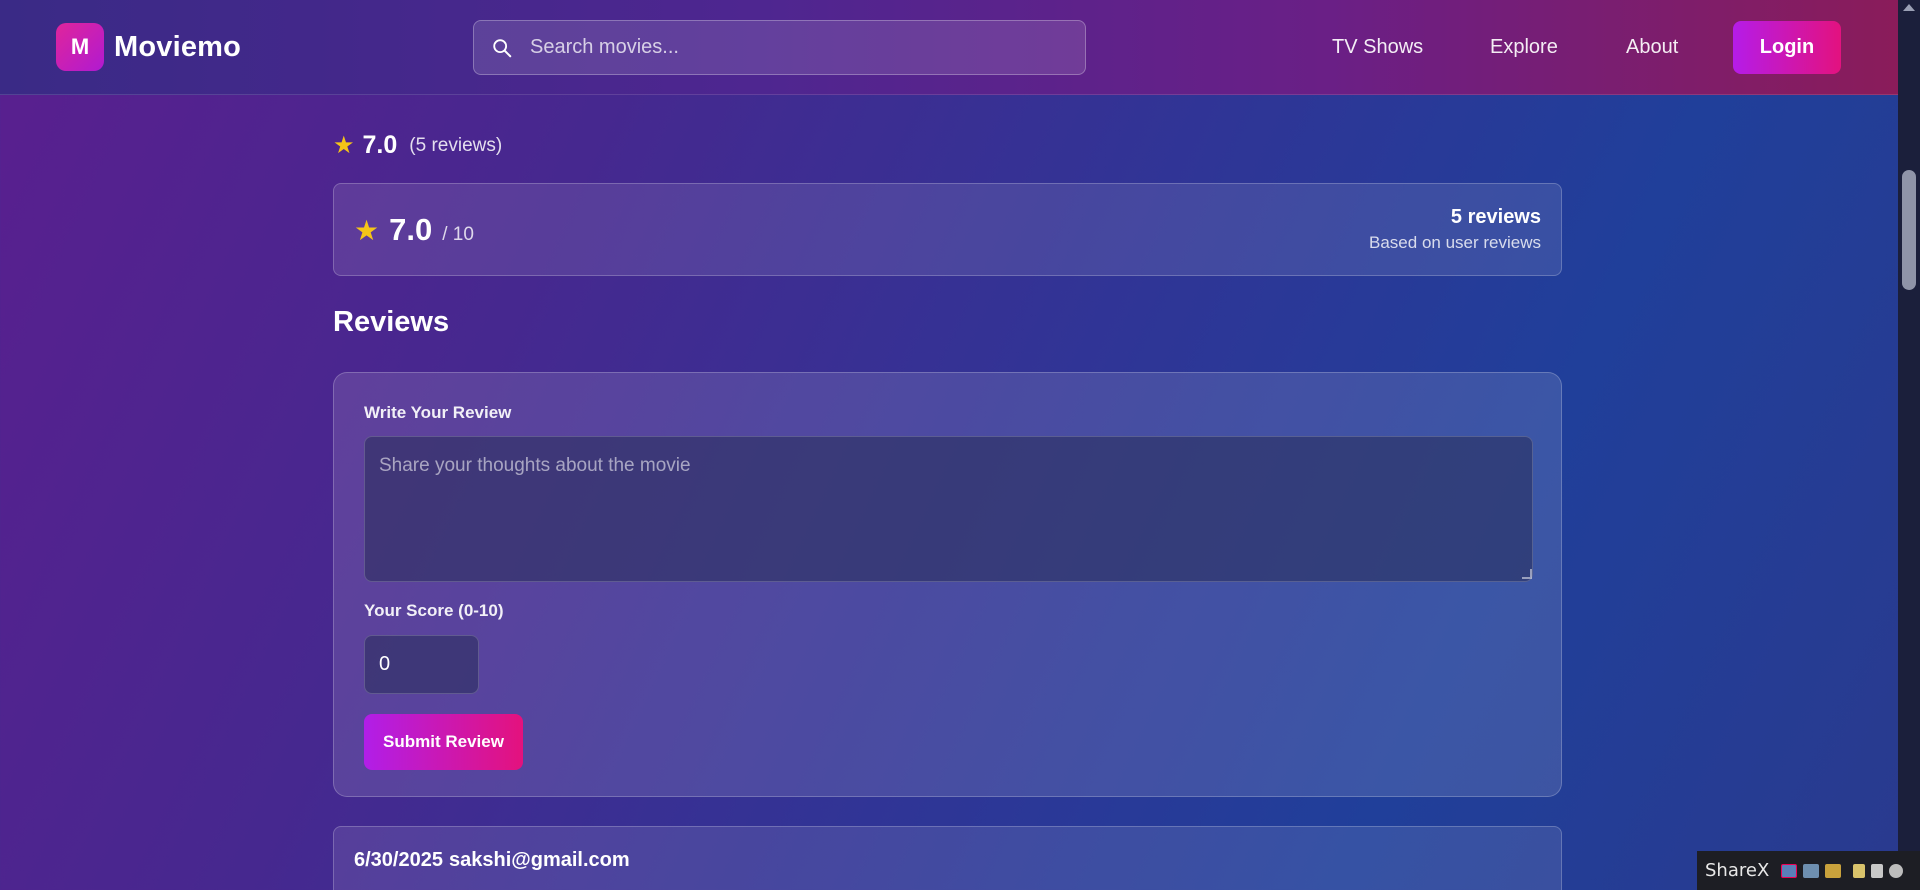  I want to click on search-box, so click(779, 47).